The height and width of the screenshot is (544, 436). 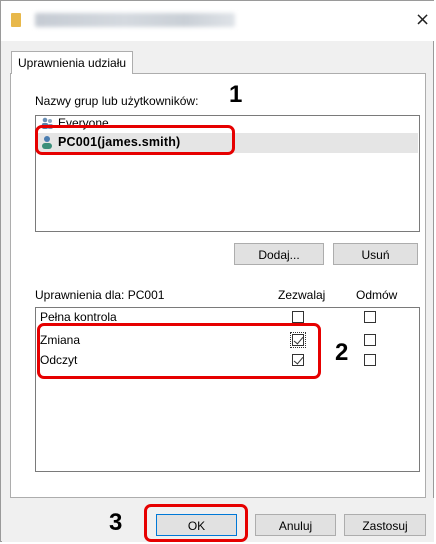 I want to click on apply-button: Zastosuj, so click(x=385, y=525).